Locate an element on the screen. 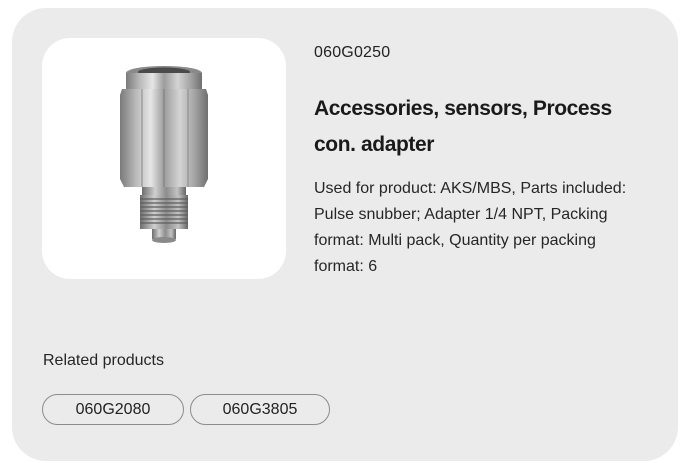 The height and width of the screenshot is (463, 681). related-product-chip-060G2080: 060G2080 is located at coordinates (113, 409).